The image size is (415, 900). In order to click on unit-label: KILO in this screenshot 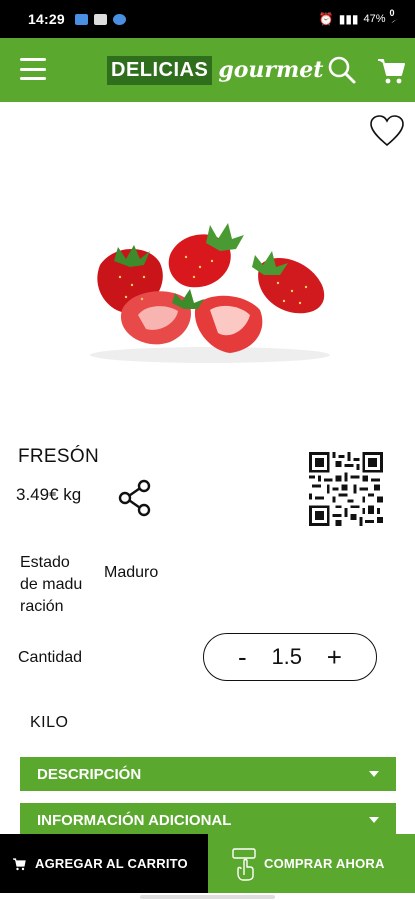, I will do `click(49, 722)`.